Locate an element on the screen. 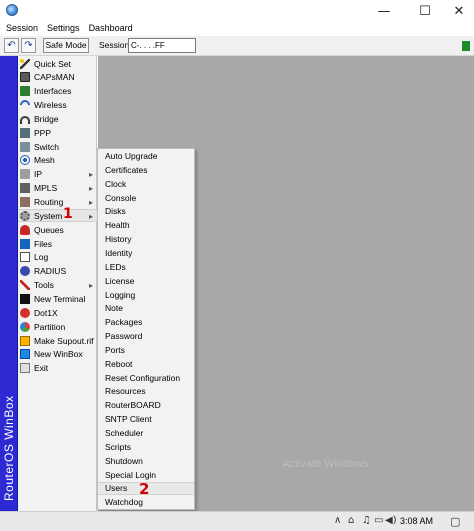 This screenshot has width=474, height=531. sidebar-item-routing: Routing ▸ is located at coordinates (57, 202).